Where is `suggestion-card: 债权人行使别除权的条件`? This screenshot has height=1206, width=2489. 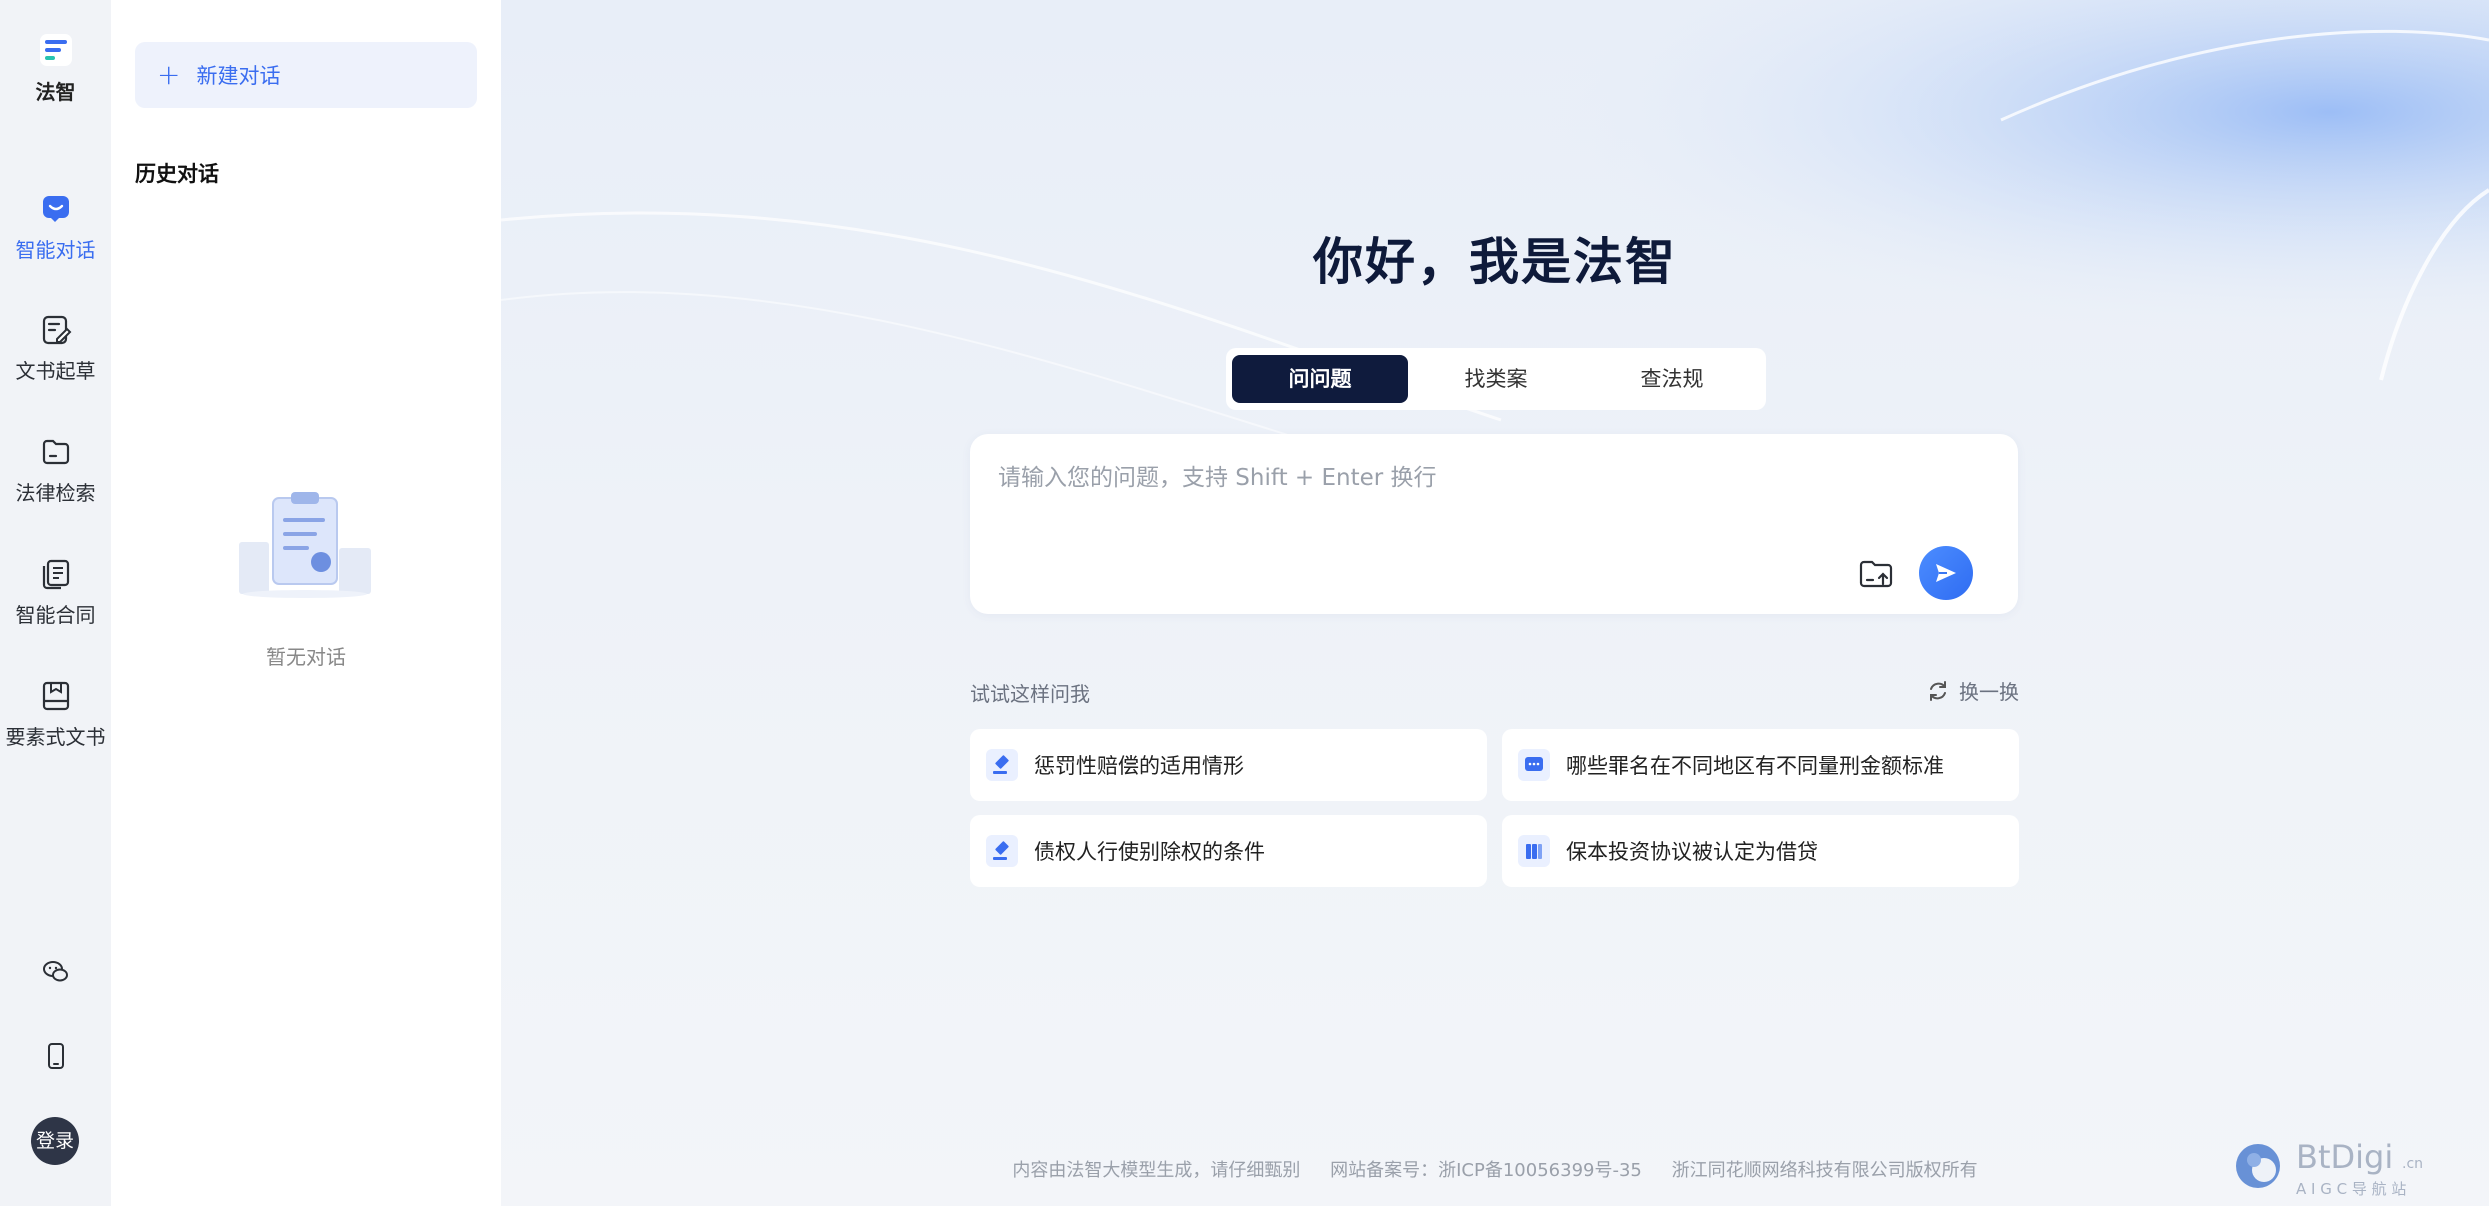
suggestion-card: 债权人行使别除权的条件 is located at coordinates (1228, 851).